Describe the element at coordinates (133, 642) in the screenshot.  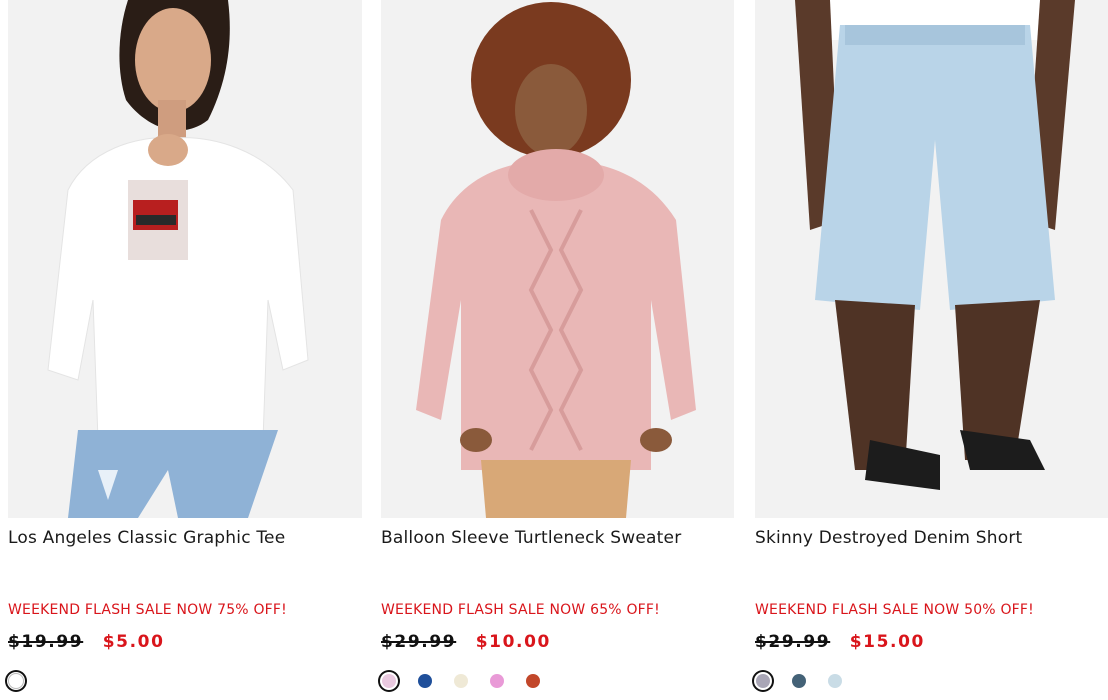
I see `sale-price: $5.00` at that location.